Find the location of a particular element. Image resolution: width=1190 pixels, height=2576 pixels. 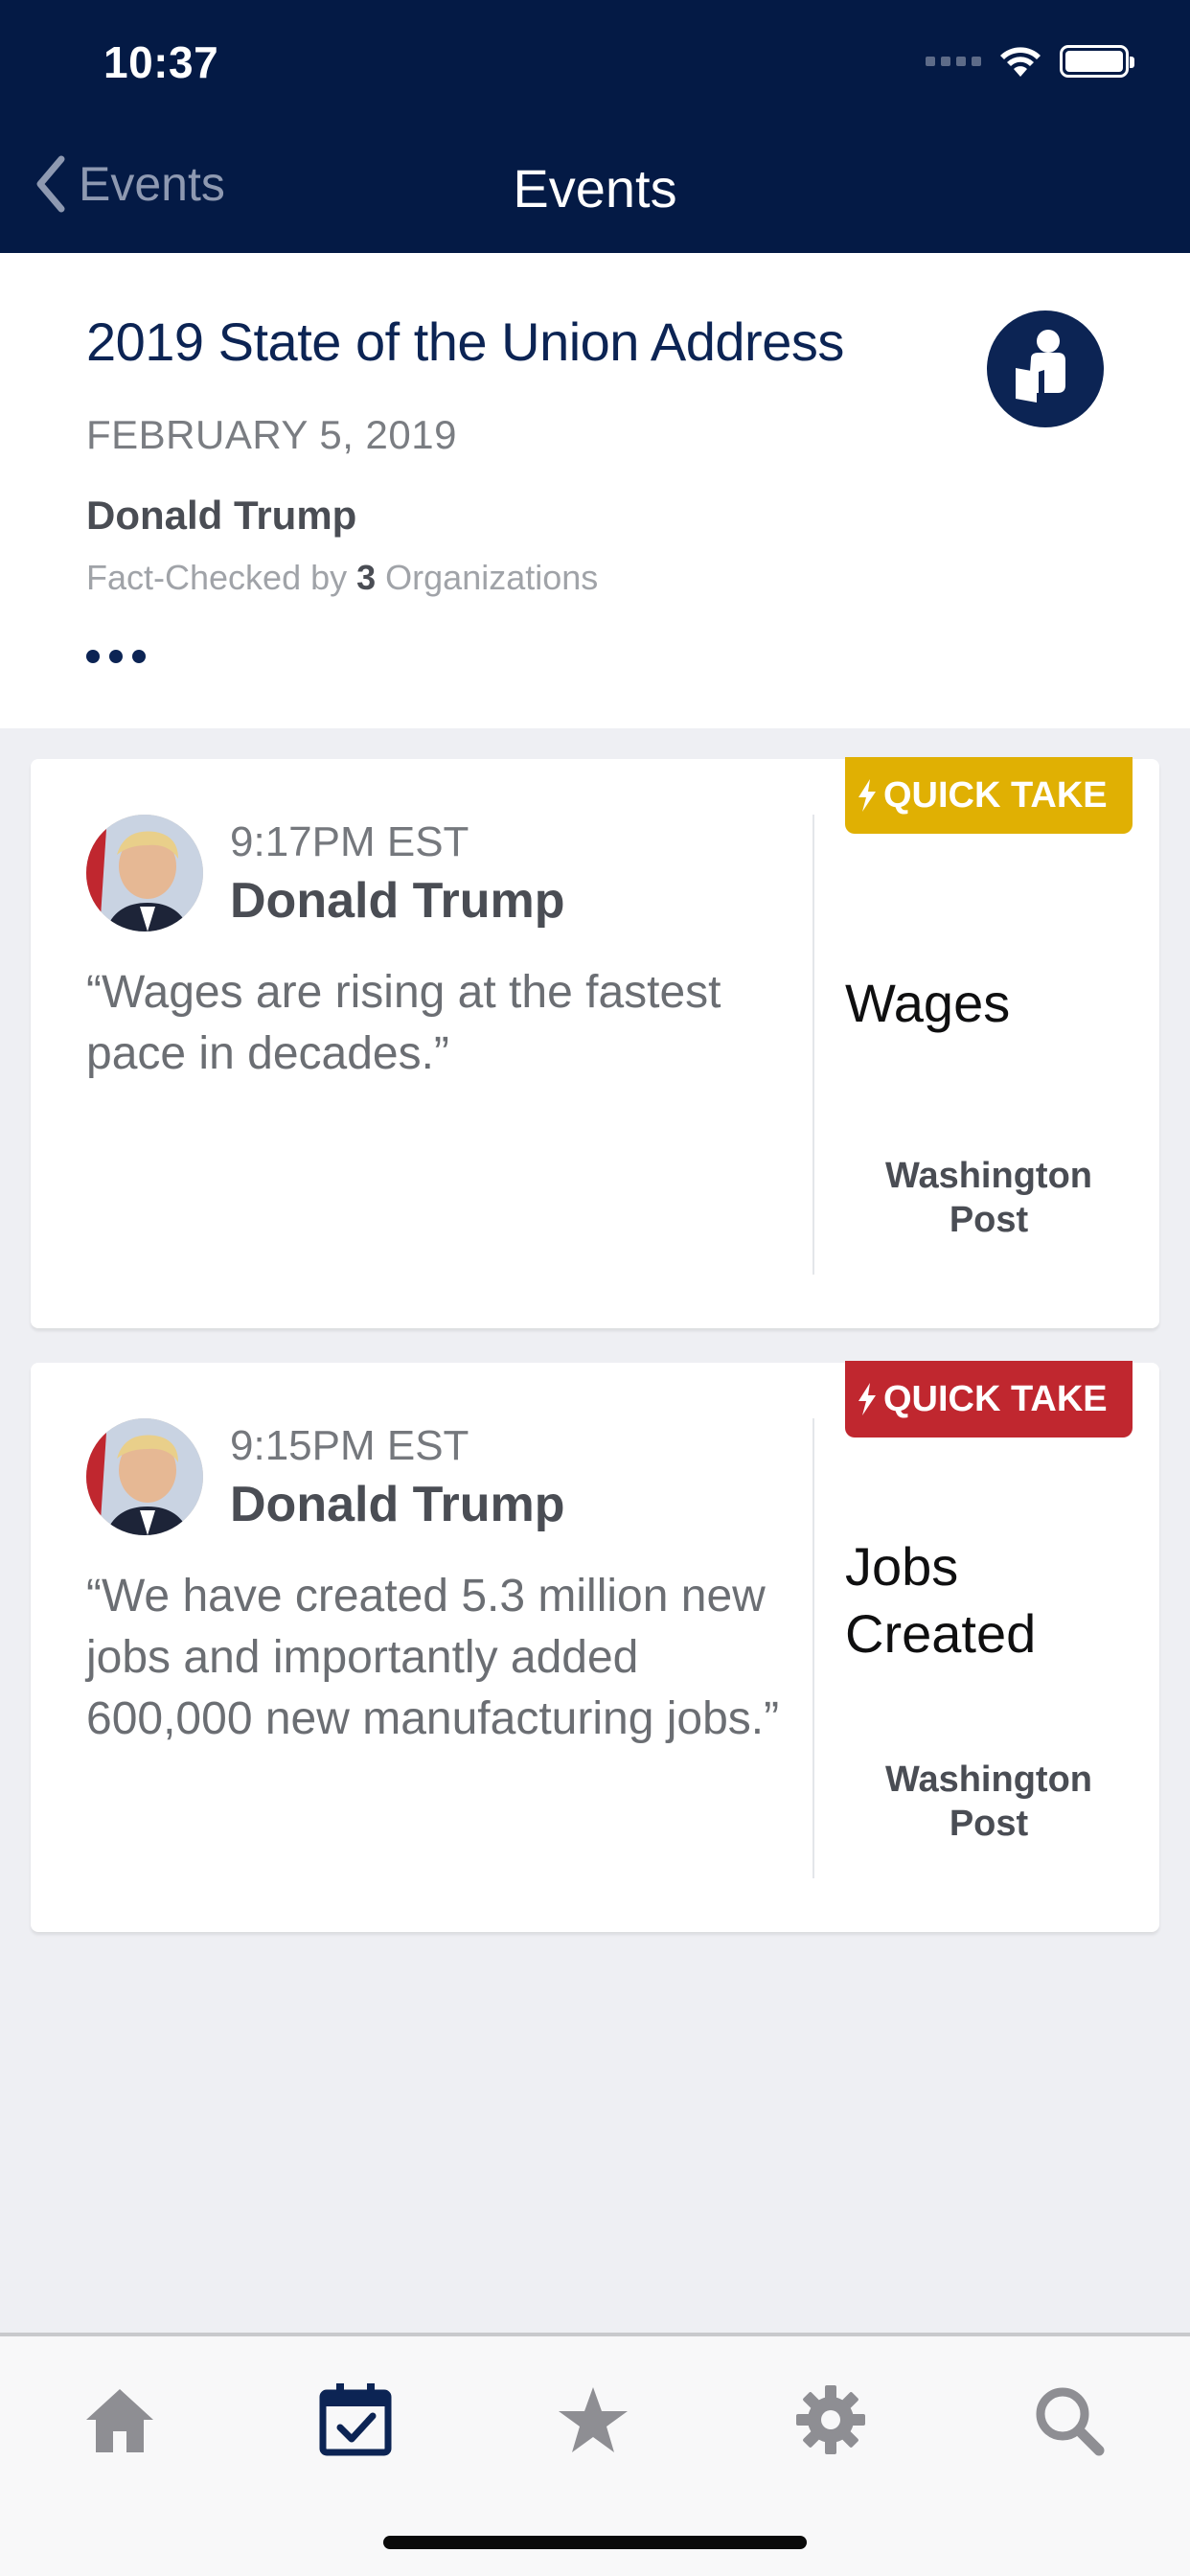

claim-topic: Jobs Created is located at coordinates (941, 1600).